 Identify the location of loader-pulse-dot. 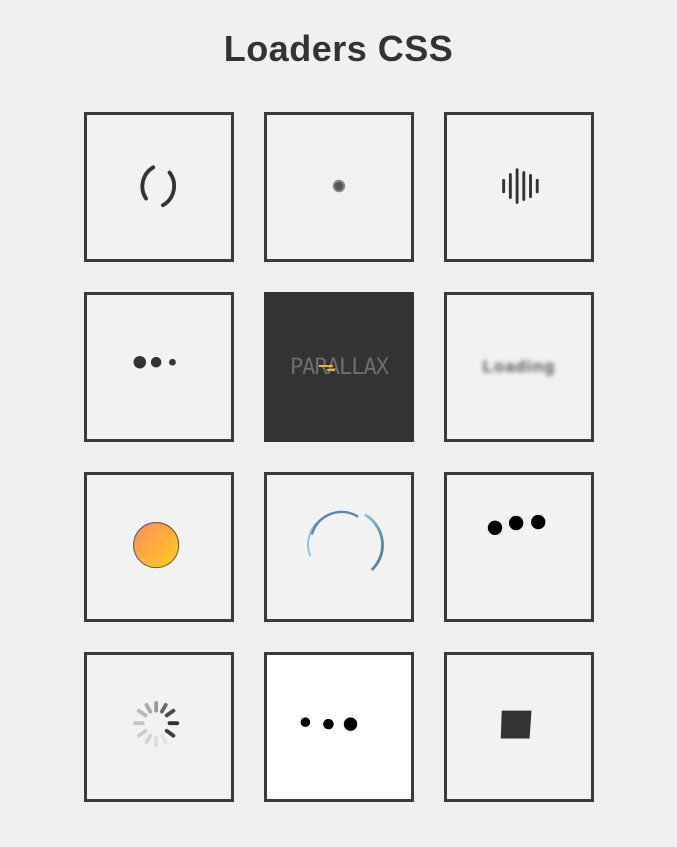
(339, 187).